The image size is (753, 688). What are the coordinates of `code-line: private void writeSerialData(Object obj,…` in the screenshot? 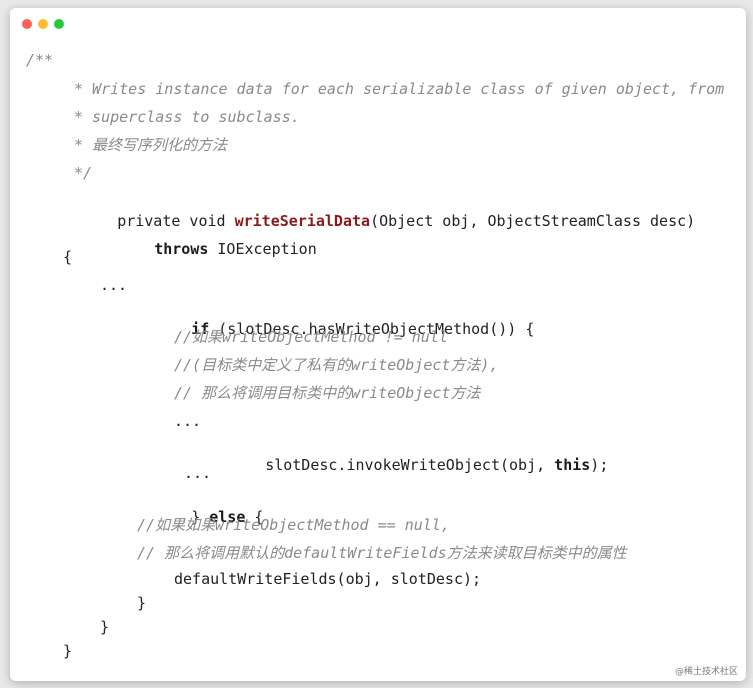 It's located at (379, 210).